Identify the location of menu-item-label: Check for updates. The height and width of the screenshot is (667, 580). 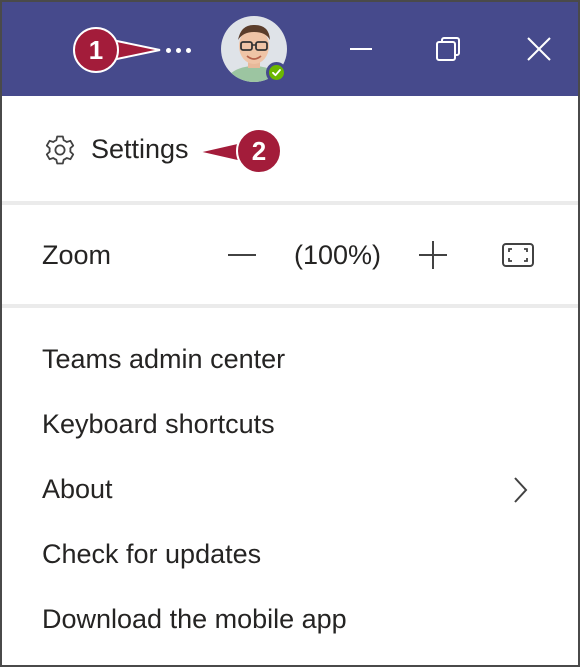
(152, 554).